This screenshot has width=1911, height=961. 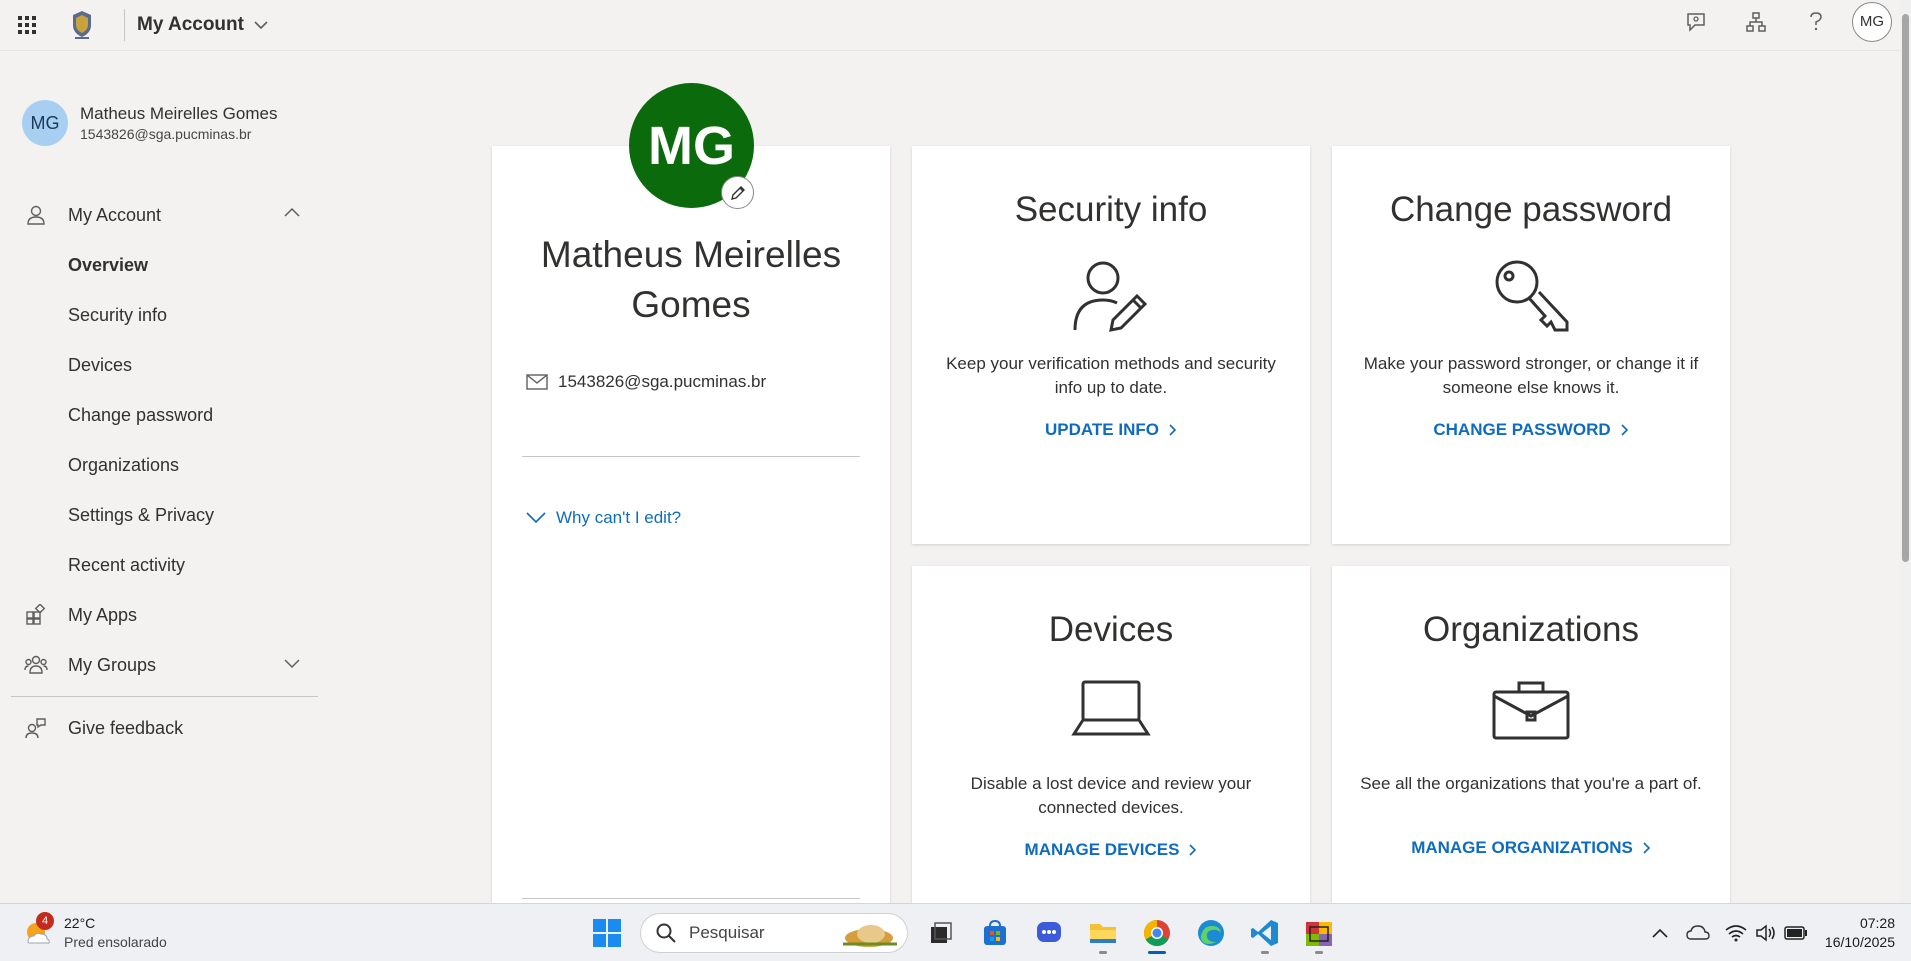 What do you see at coordinates (1860, 933) in the screenshot?
I see `taskbar-clock: 07:28 16/10/2025` at bounding box center [1860, 933].